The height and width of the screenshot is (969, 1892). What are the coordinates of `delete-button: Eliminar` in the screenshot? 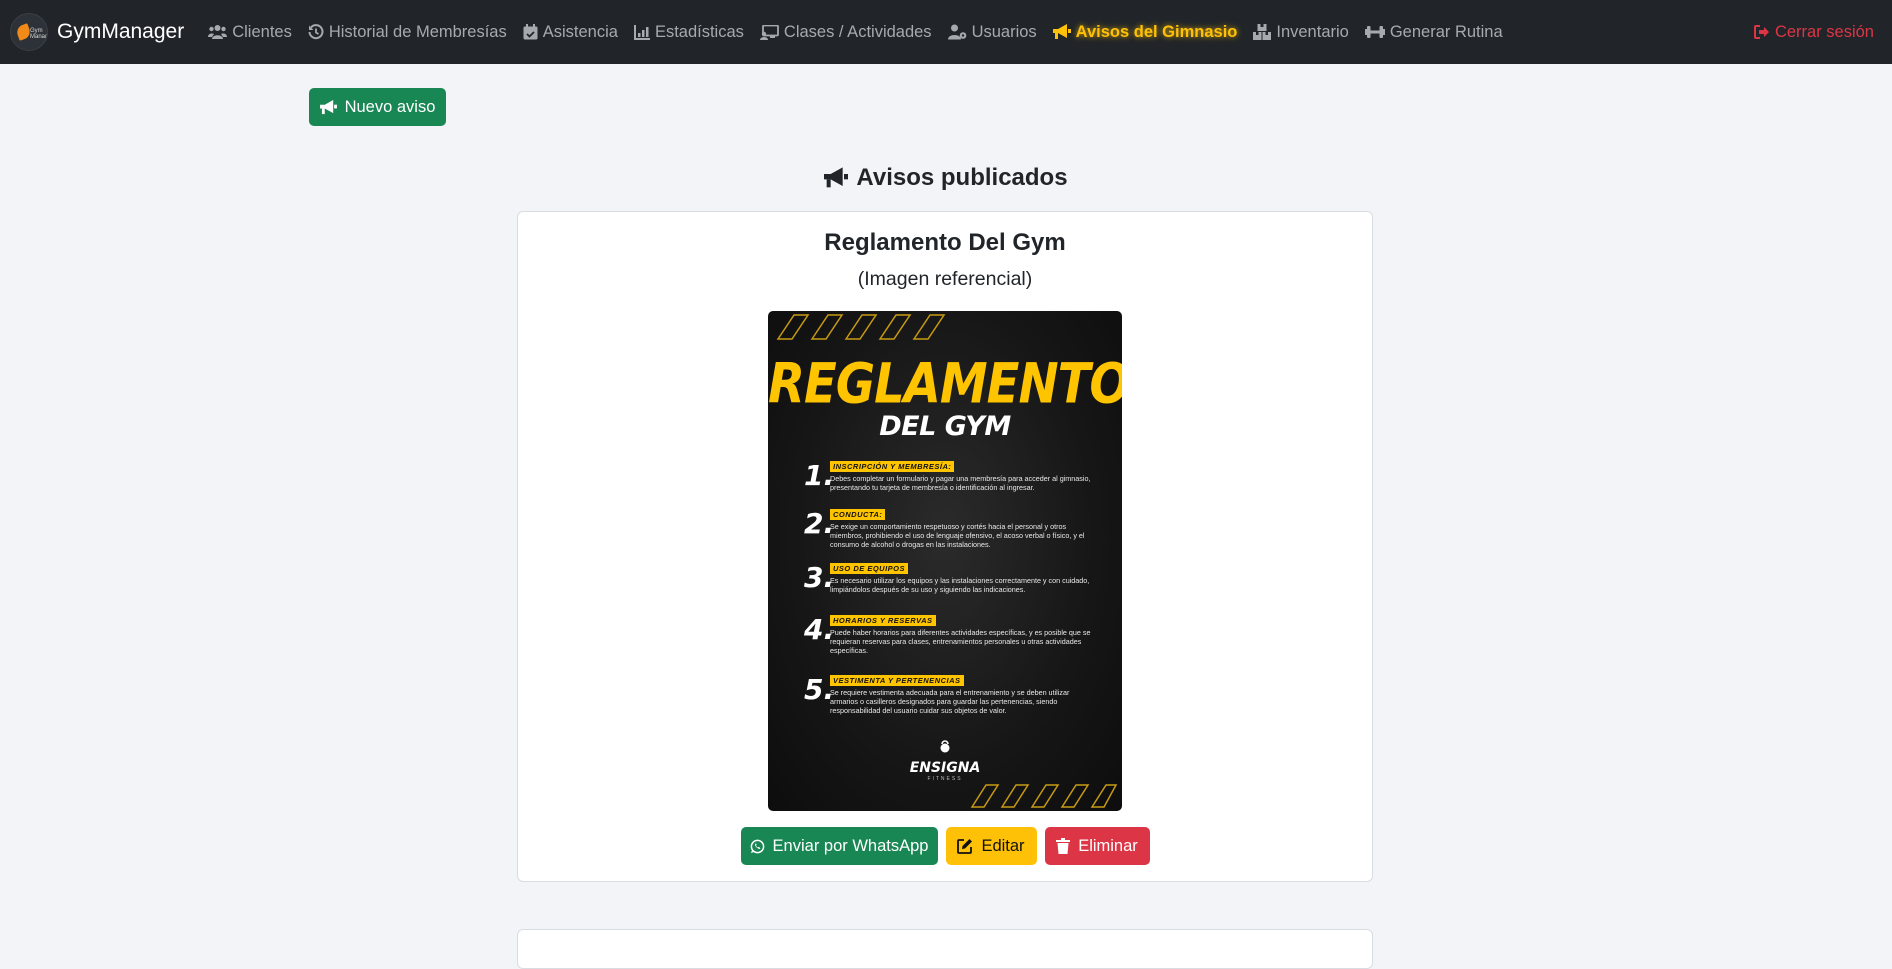 It's located at (1097, 846).